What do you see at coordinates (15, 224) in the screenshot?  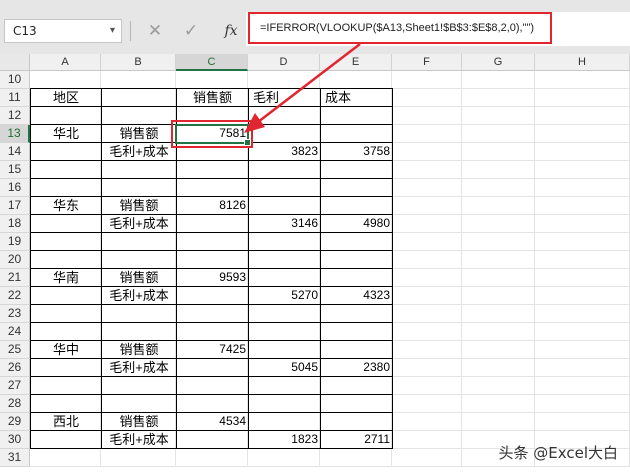 I see `row-header-18: 18` at bounding box center [15, 224].